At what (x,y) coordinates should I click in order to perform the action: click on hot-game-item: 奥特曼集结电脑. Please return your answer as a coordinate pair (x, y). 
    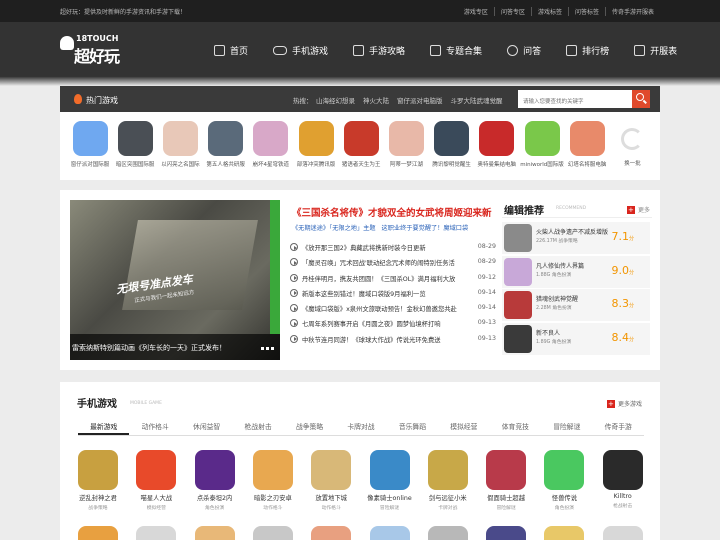
    Looking at the image, I should click on (497, 144).